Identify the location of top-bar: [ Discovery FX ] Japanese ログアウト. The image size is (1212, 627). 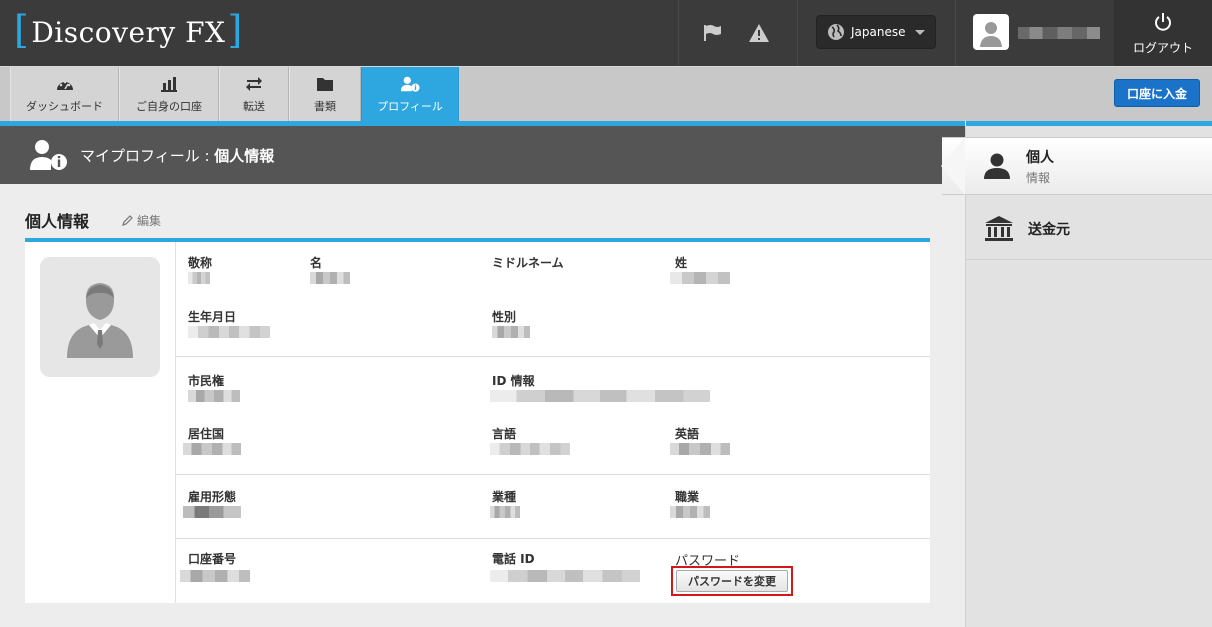
(606, 33).